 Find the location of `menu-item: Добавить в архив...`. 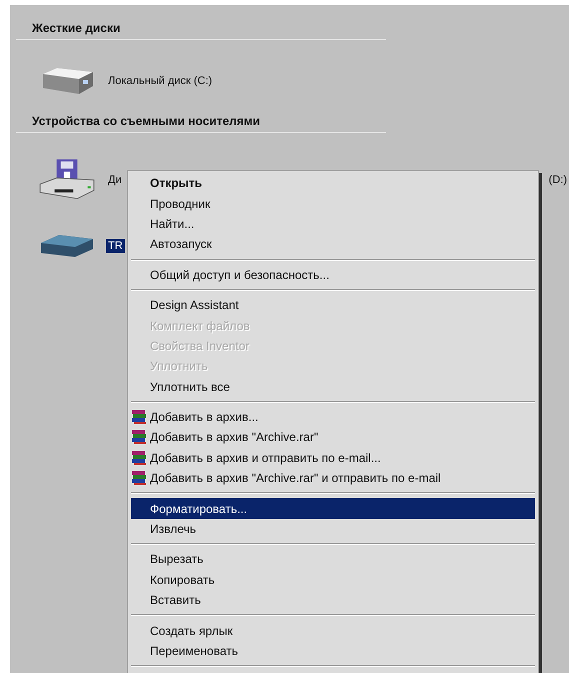

menu-item: Добавить в архив... is located at coordinates (333, 417).